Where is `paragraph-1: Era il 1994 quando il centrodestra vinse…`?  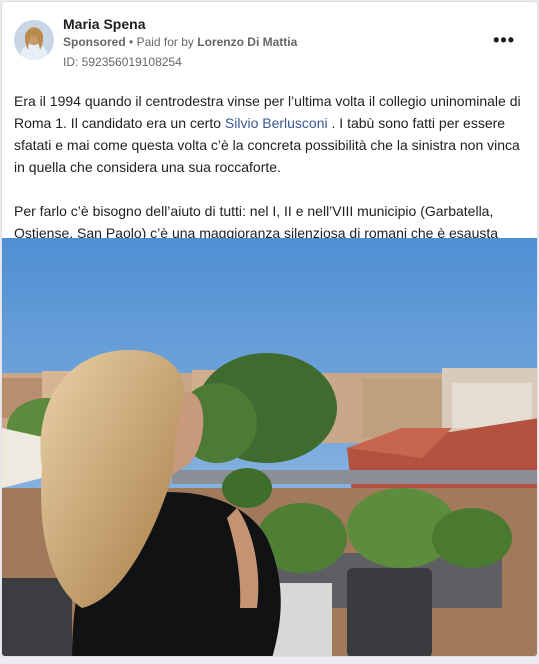 paragraph-1: Era il 1994 quando il centrodestra vinse… is located at coordinates (271, 134).